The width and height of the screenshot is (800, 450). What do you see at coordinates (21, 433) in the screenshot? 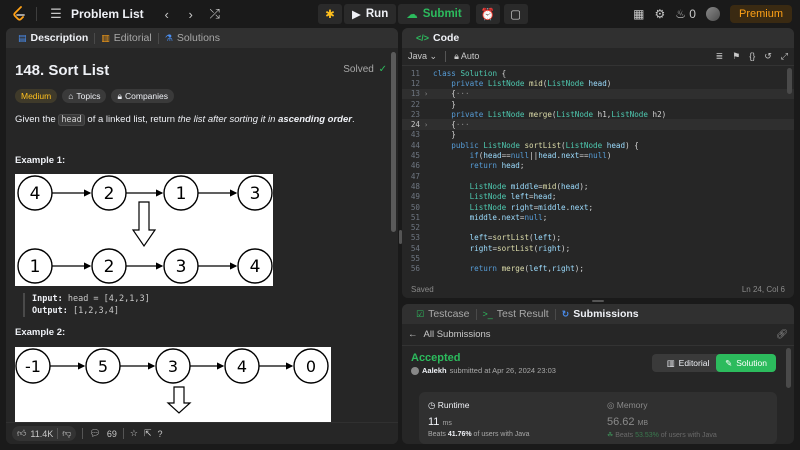
I see `thumbs-up-icon: 👍︎` at bounding box center [21, 433].